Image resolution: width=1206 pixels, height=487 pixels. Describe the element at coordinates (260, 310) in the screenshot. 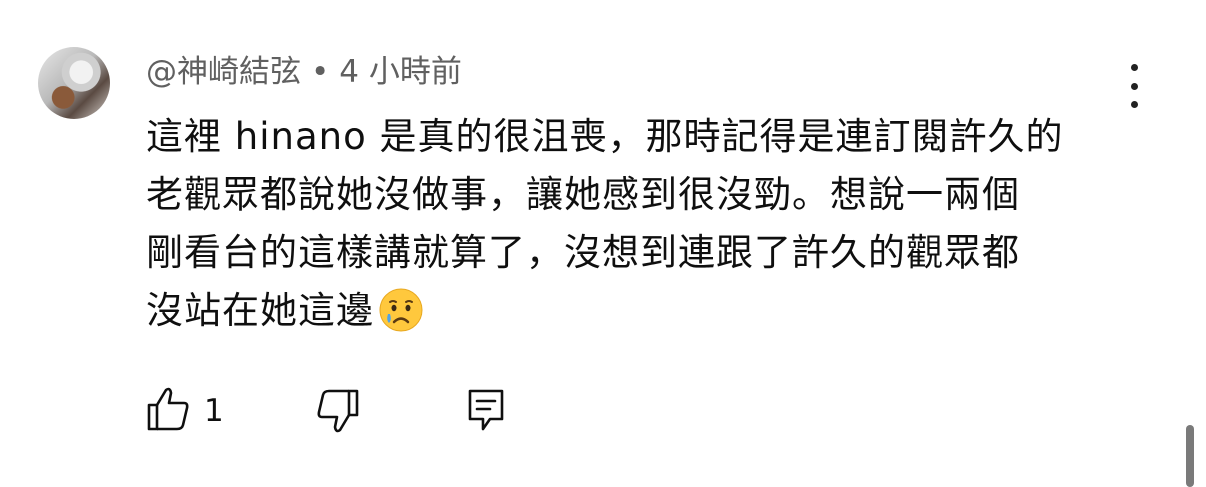

I see `comment-line: 沒站在她這邊` at that location.